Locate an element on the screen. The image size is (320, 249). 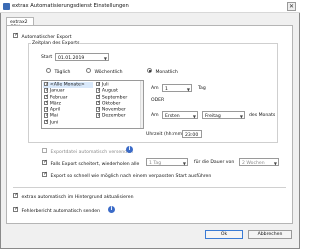
start-date-value: 01.01.2019 is located at coordinates (71, 58).